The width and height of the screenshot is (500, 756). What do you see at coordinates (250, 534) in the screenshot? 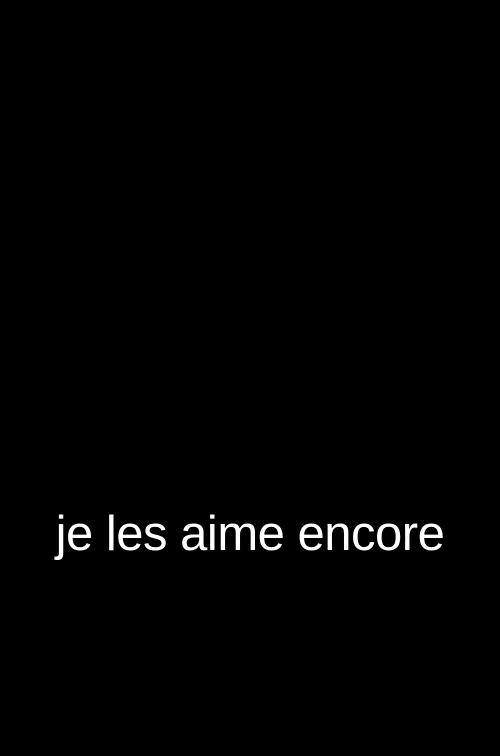
I see `subtitle-caption: je les aime encore` at bounding box center [250, 534].